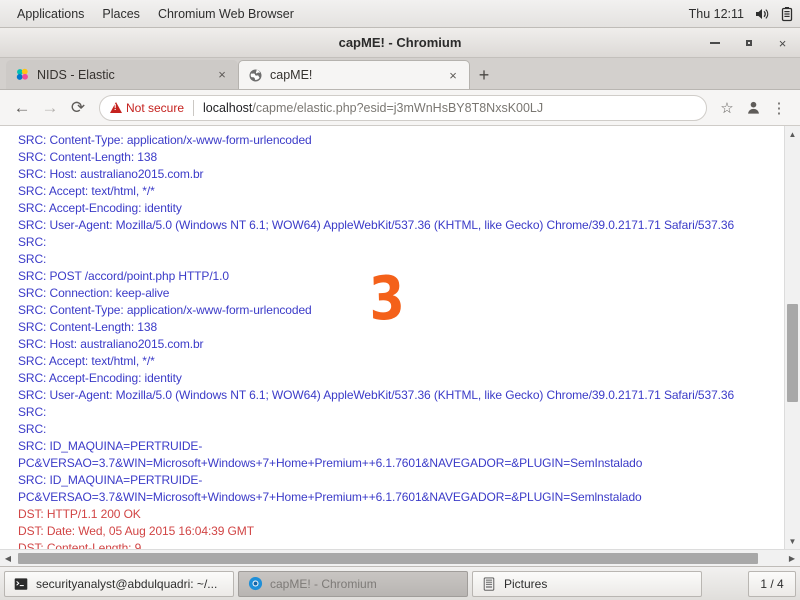  Describe the element at coordinates (792, 353) in the screenshot. I see `vertical-scrollbar-thumb` at that location.